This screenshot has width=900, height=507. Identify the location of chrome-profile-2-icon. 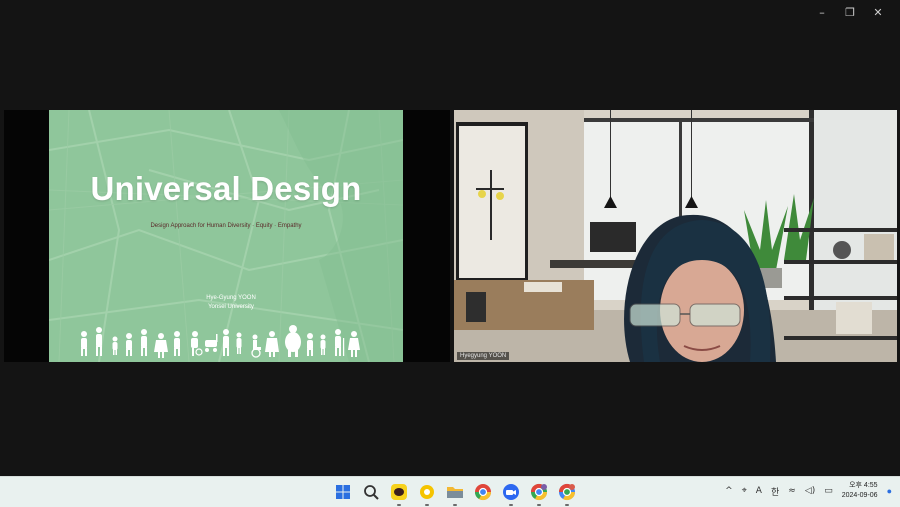
(567, 494).